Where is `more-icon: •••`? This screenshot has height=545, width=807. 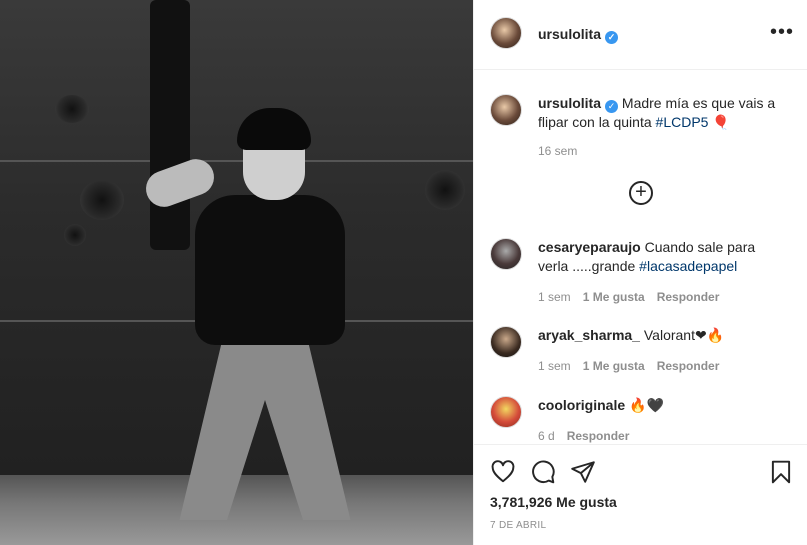 more-icon: ••• is located at coordinates (782, 32).